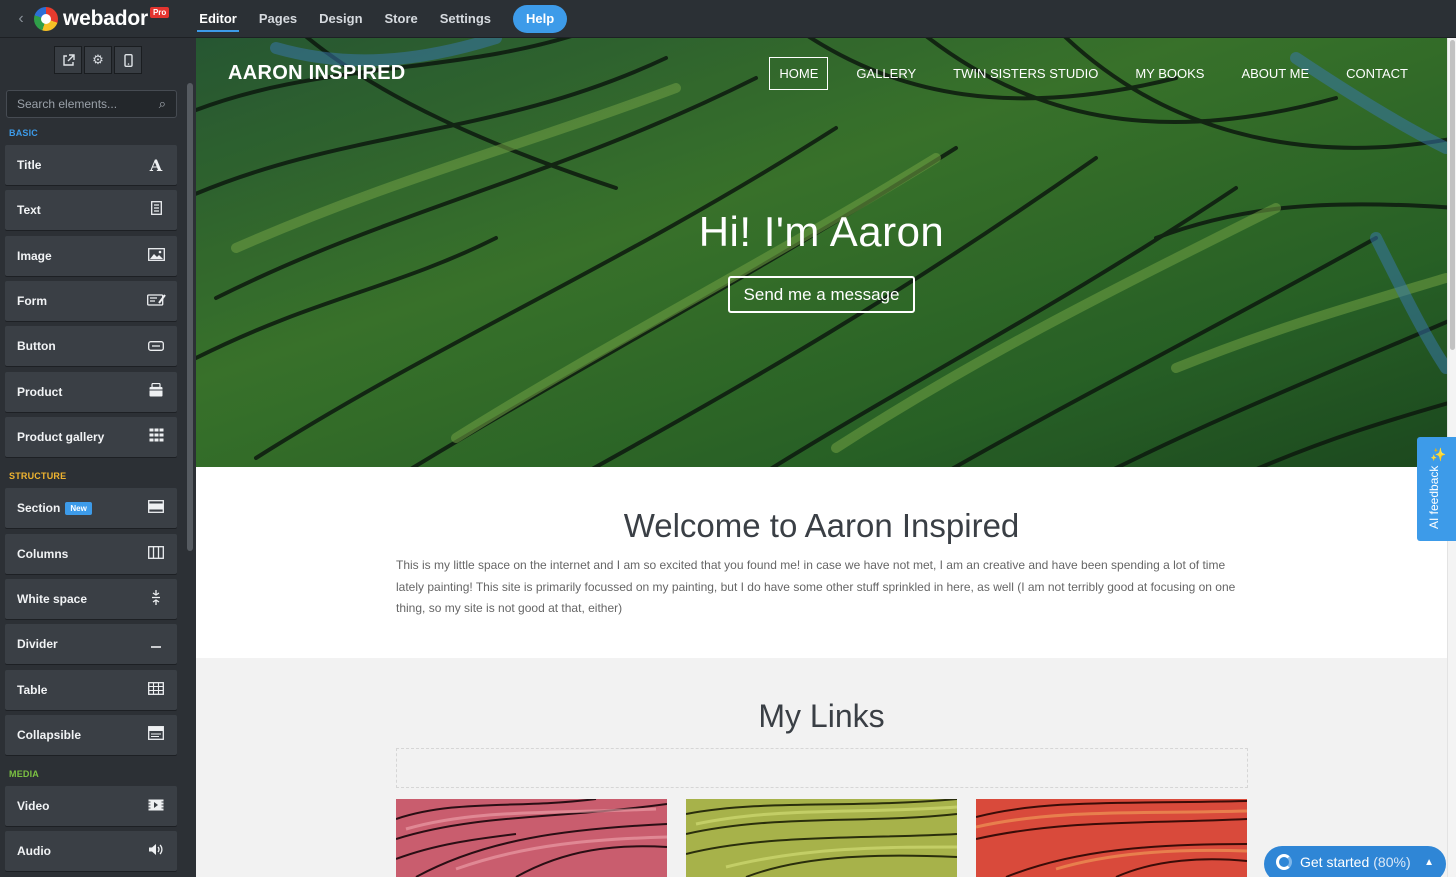 This screenshot has height=877, width=1456. What do you see at coordinates (1392, 862) in the screenshot?
I see `get-started-progress: (80%)` at bounding box center [1392, 862].